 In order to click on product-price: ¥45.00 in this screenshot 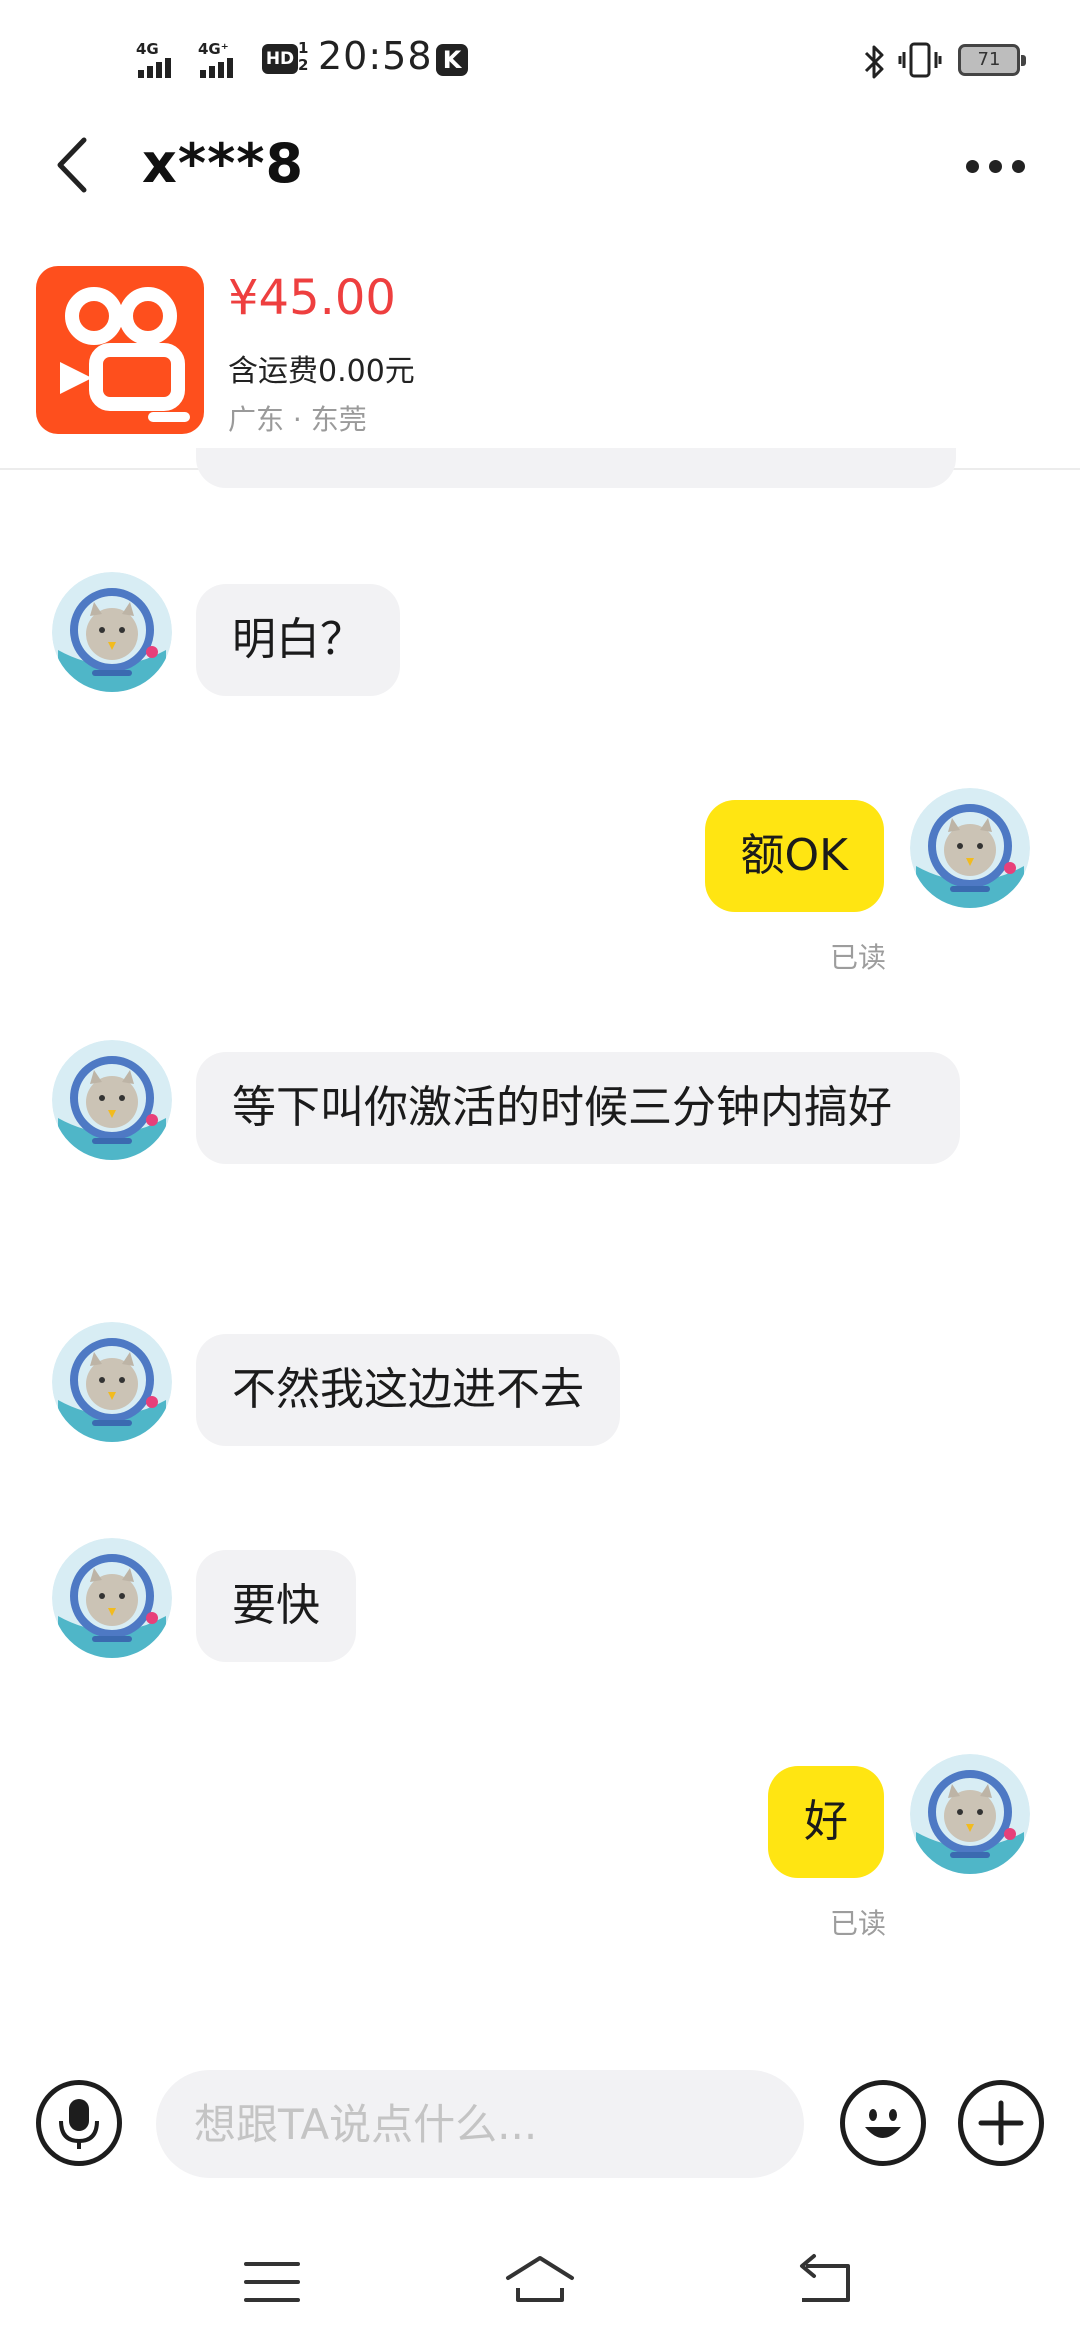, I will do `click(312, 298)`.